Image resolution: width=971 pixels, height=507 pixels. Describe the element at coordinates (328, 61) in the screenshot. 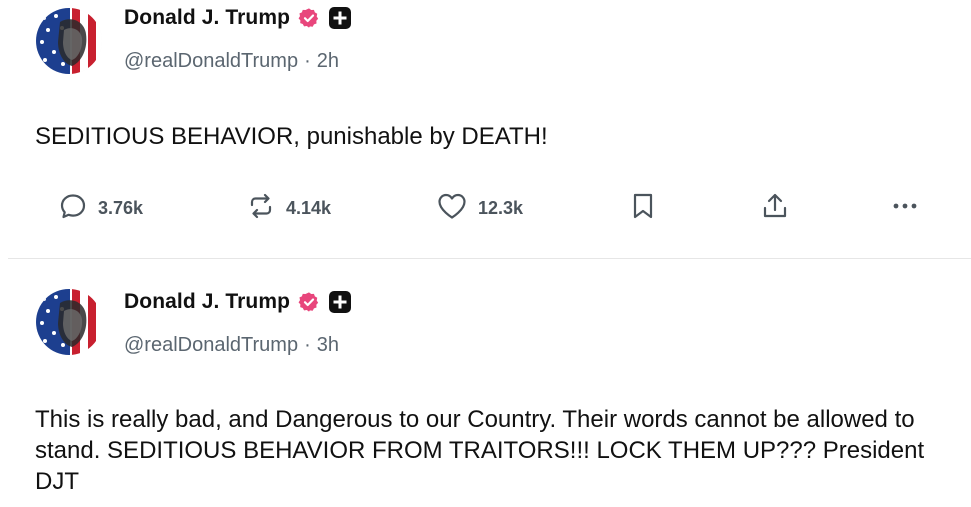

I see `timestamp: 2h` at that location.